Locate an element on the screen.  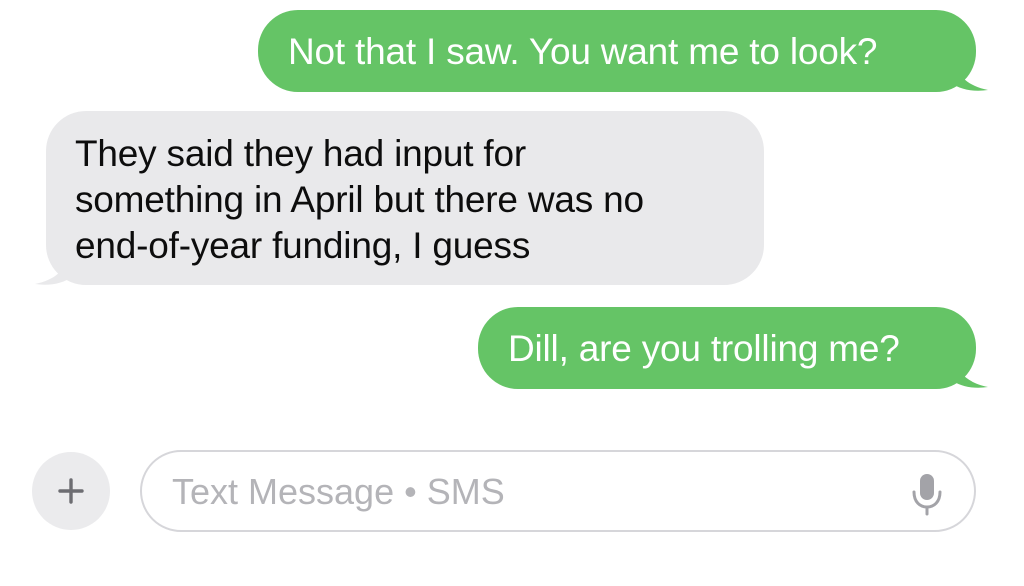
sent-message-bubble: Dill, are you trolling me? is located at coordinates (727, 348).